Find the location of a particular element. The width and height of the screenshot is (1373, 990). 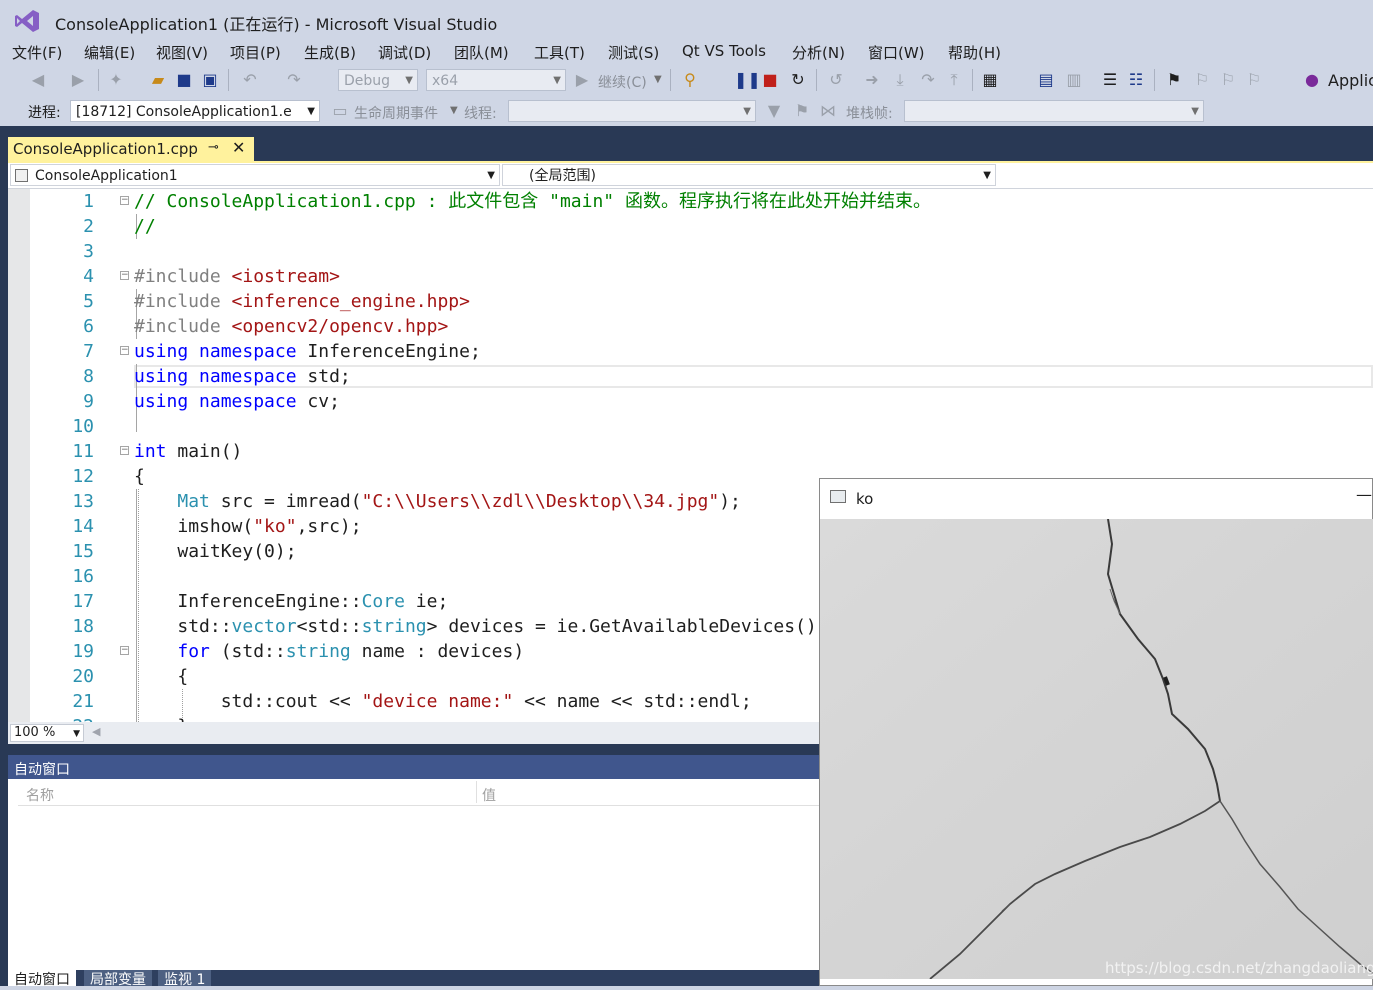

lifecycle-events-icon: ▭ is located at coordinates (340, 111).